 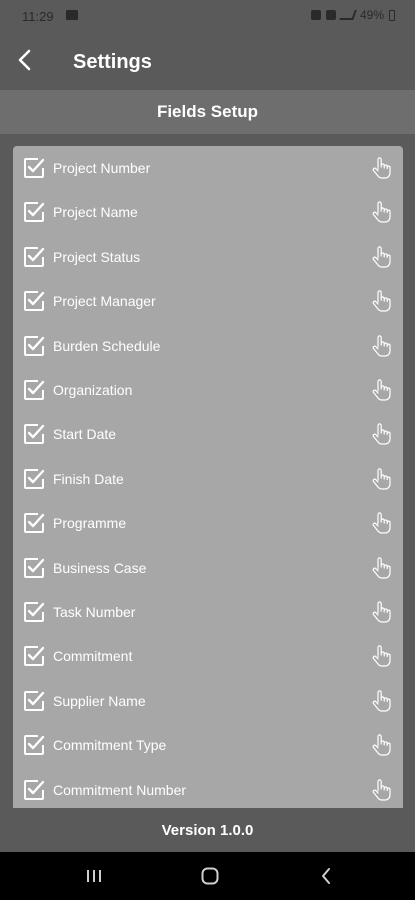 I want to click on alarm-icon, so click(x=315, y=15).